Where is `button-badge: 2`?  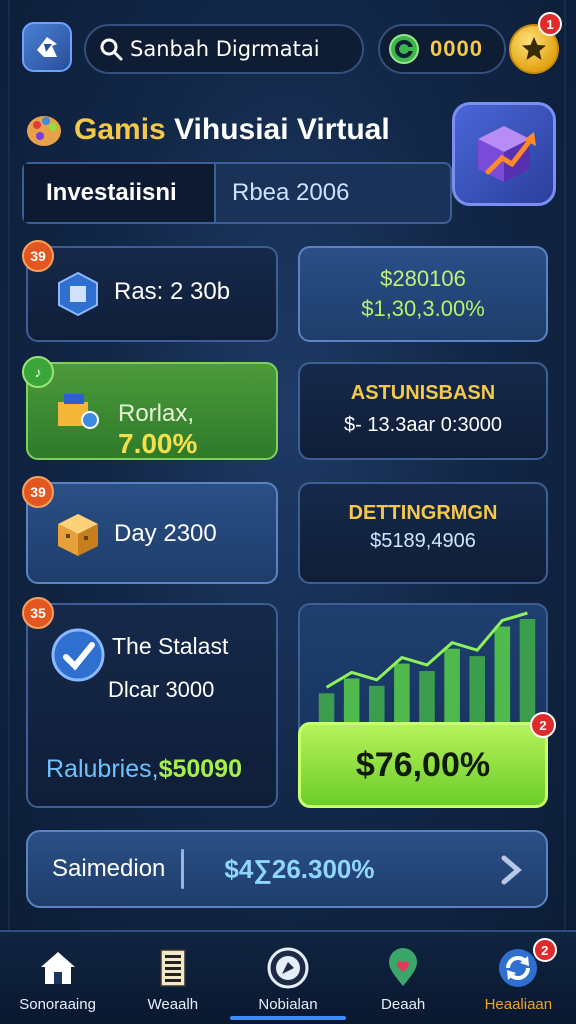
button-badge: 2 is located at coordinates (543, 725).